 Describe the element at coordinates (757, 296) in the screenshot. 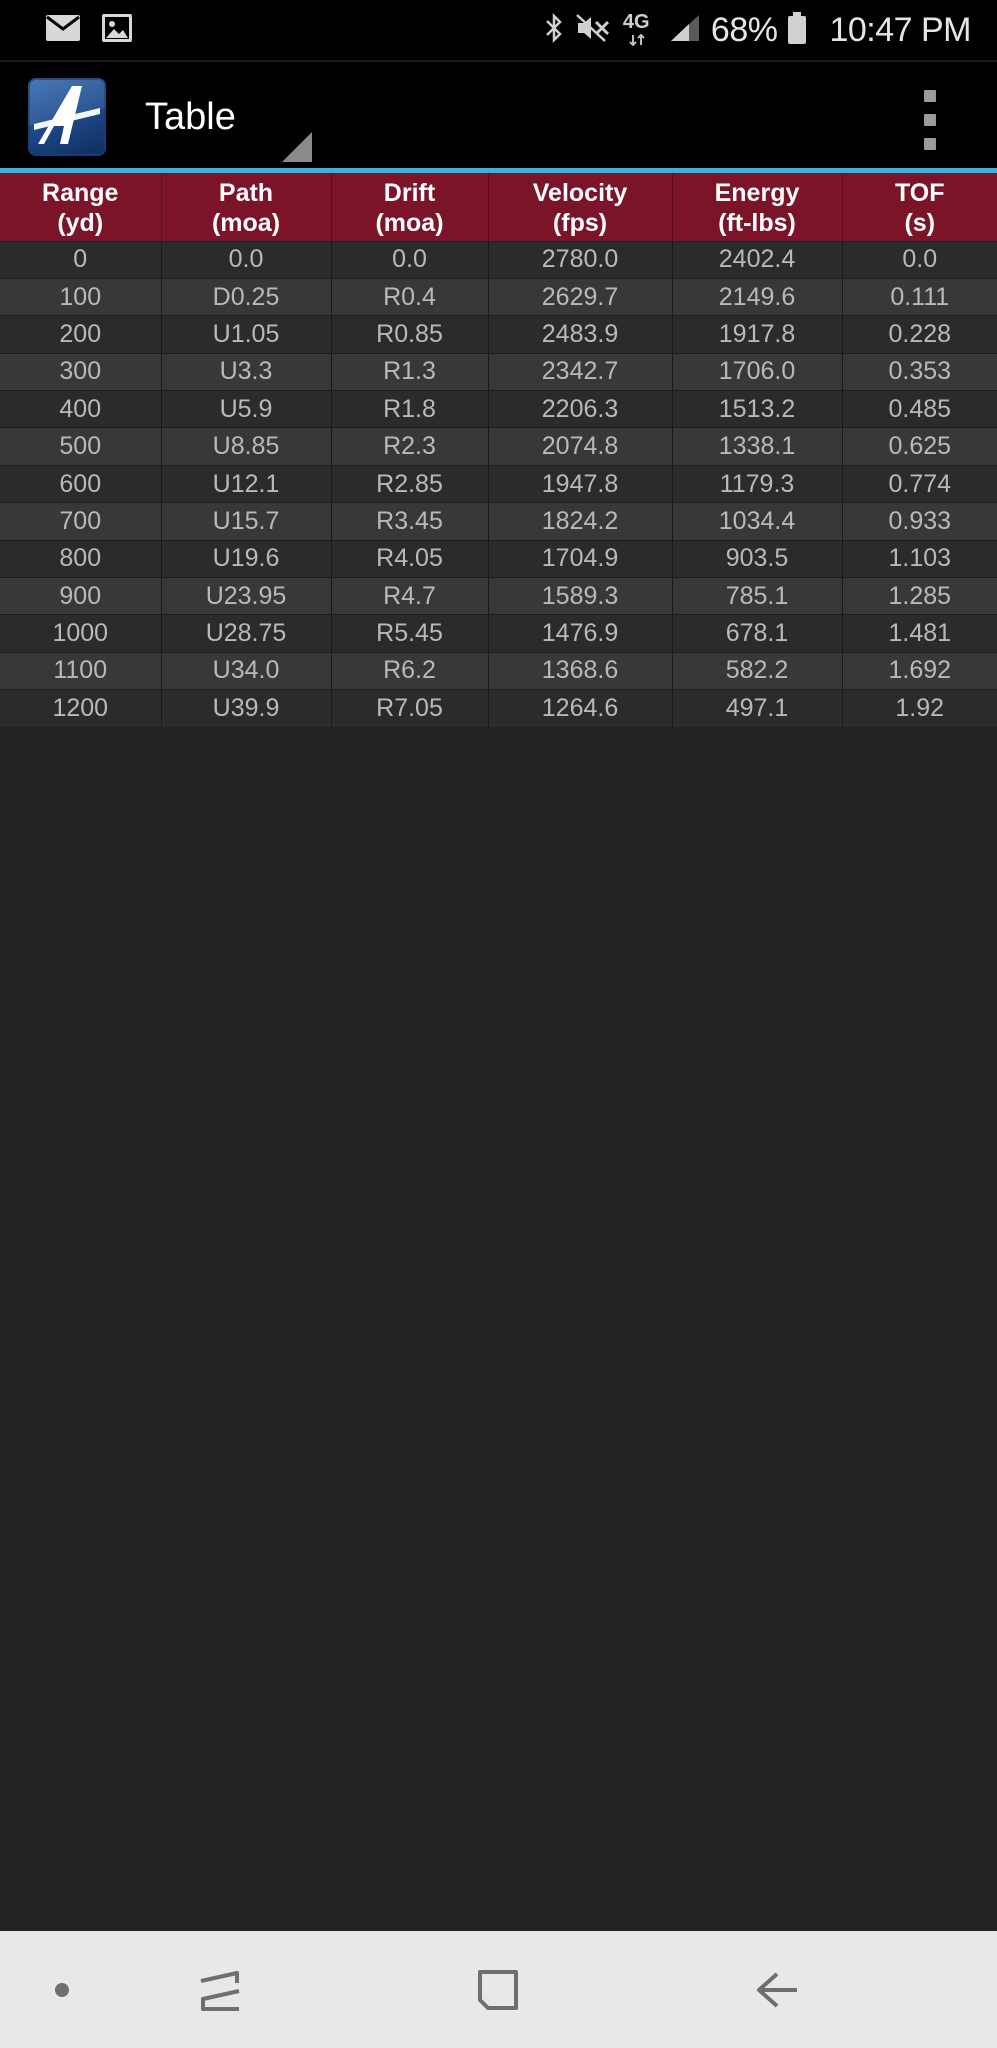

I see `table-cell: 2149.6` at that location.